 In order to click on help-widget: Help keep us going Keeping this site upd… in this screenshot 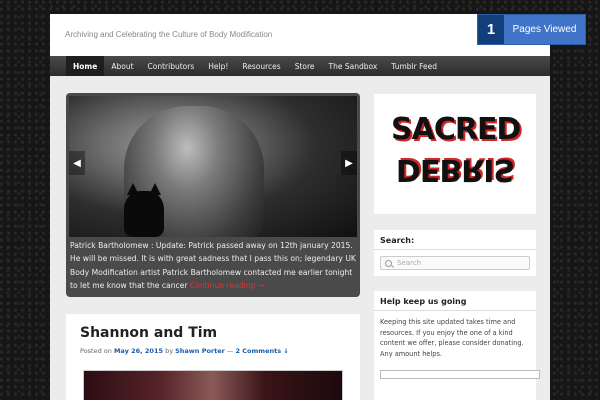, I will do `click(457, 345)`.